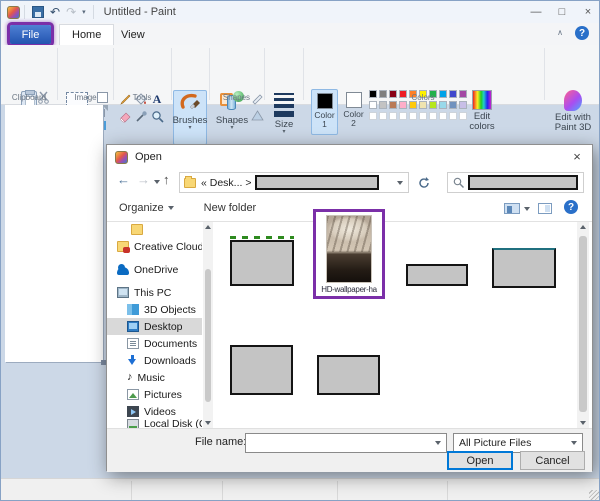  I want to click on search-input, so click(515, 182).